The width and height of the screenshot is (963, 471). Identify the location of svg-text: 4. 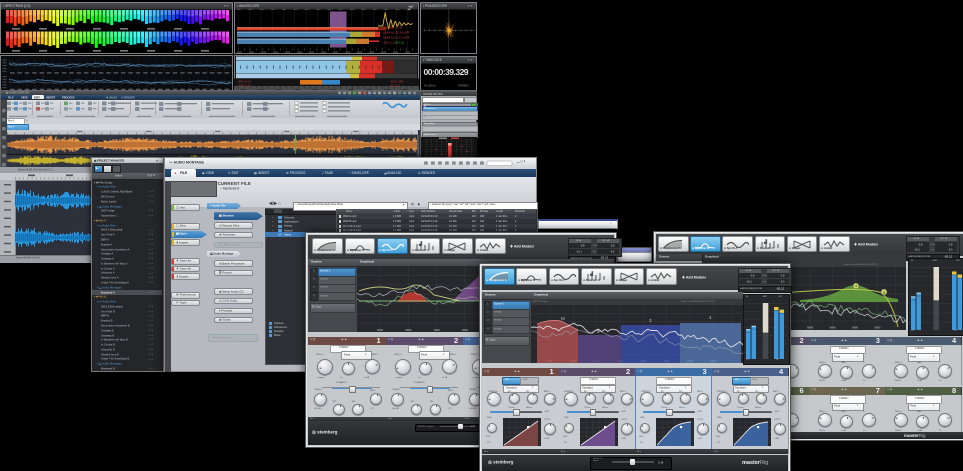
(710, 317).